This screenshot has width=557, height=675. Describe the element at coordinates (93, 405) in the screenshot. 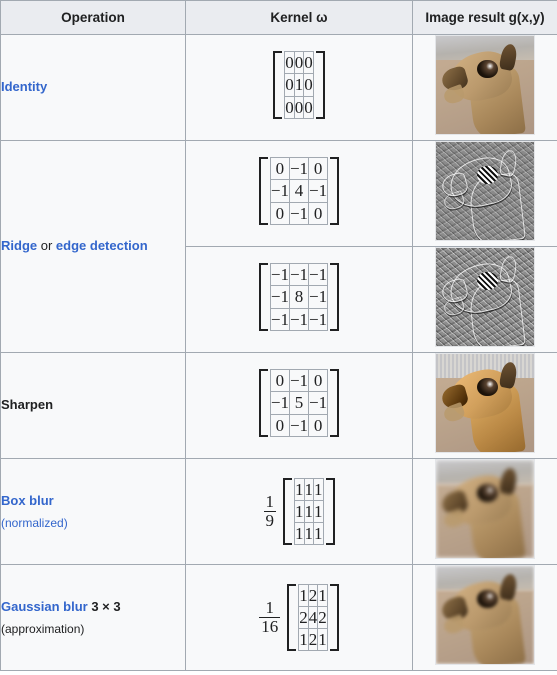

I see `operation-cell: Sharpen` at that location.